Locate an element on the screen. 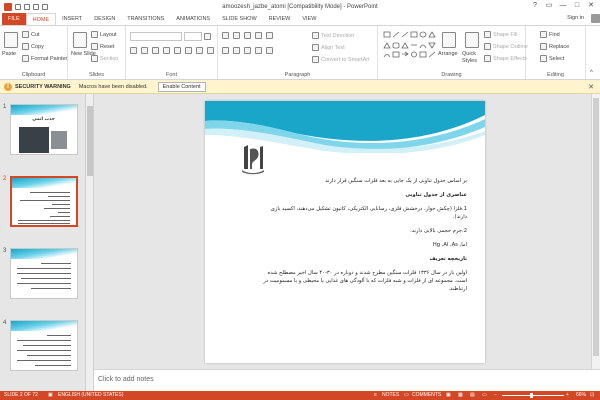  slide-scrollbar is located at coordinates (595, 231).